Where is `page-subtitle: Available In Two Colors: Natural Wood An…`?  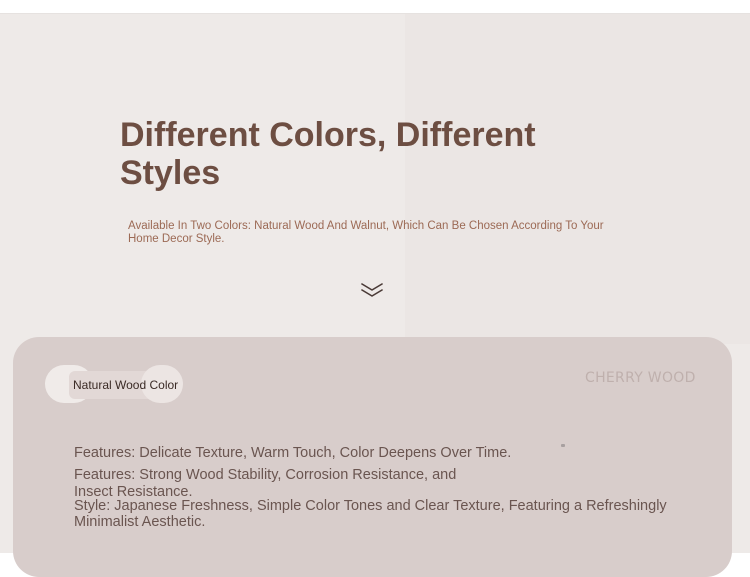
page-subtitle: Available In Two Colors: Natural Wood An… is located at coordinates (366, 232).